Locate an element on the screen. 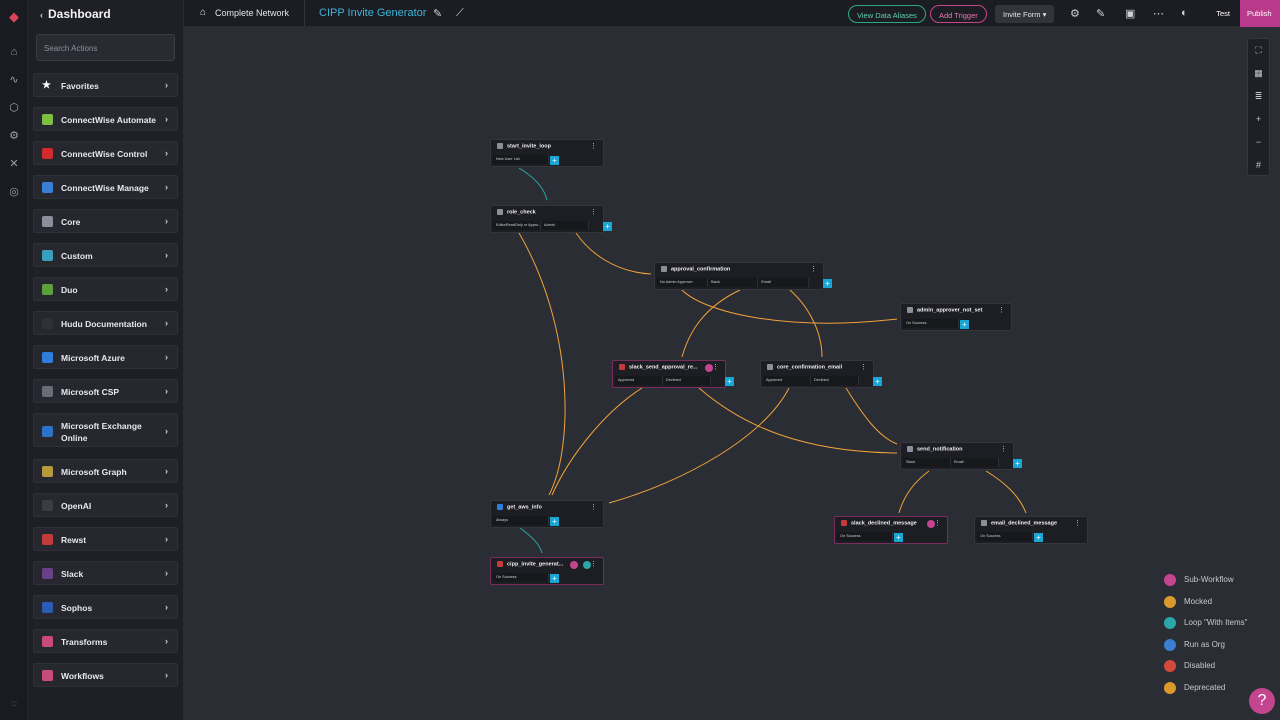  package-icon: ⬡ is located at coordinates (14, 108).